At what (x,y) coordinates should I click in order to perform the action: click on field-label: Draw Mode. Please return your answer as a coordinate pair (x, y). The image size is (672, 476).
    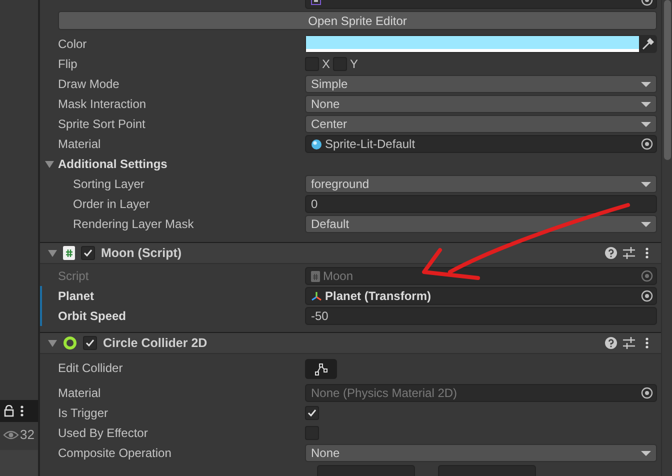
    Looking at the image, I should click on (89, 84).